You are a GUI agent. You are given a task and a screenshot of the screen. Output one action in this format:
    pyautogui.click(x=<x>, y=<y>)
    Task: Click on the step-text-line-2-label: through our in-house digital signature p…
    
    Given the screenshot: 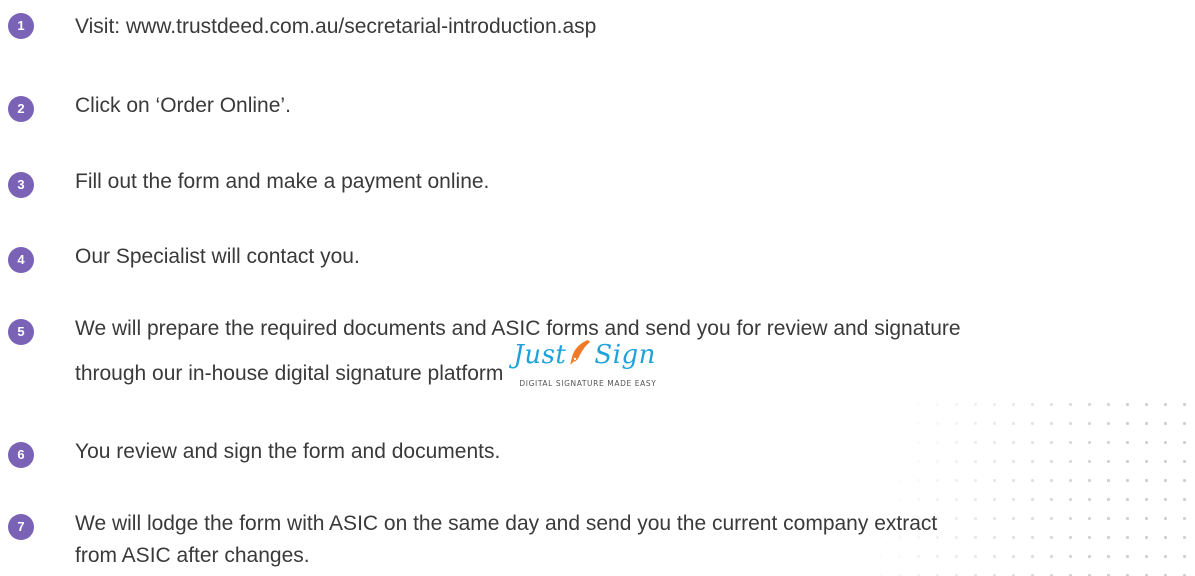 What is the action you would take?
    pyautogui.click(x=289, y=374)
    